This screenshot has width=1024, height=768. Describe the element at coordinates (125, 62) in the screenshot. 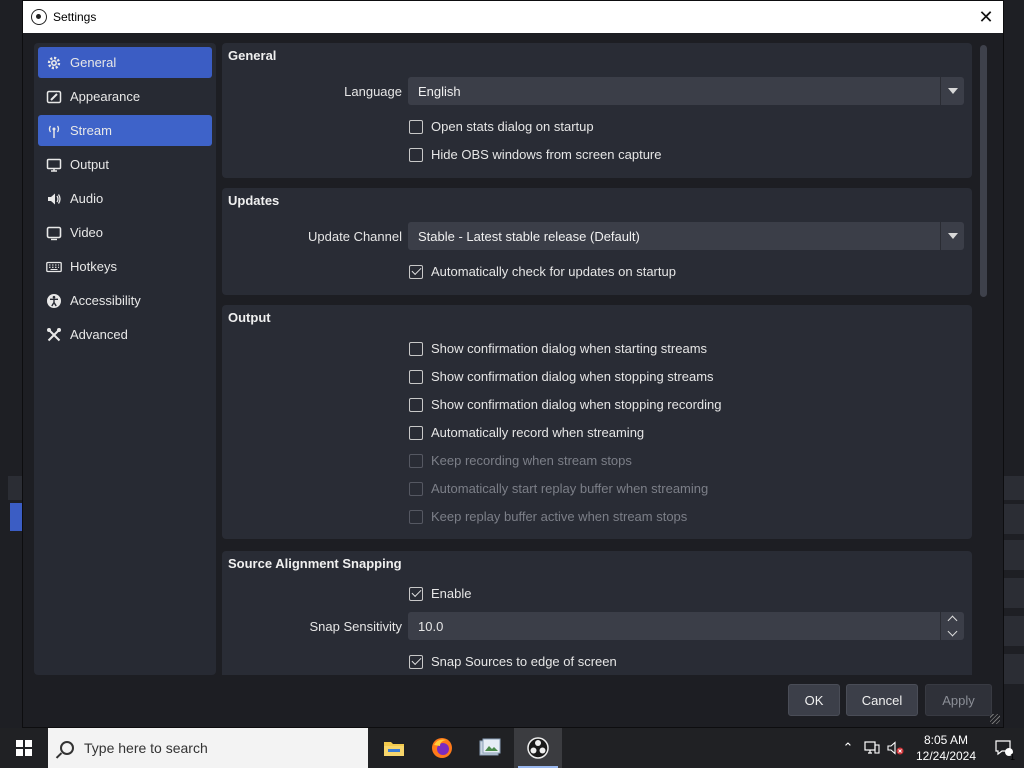

I see `sidebar-item-general: General` at that location.